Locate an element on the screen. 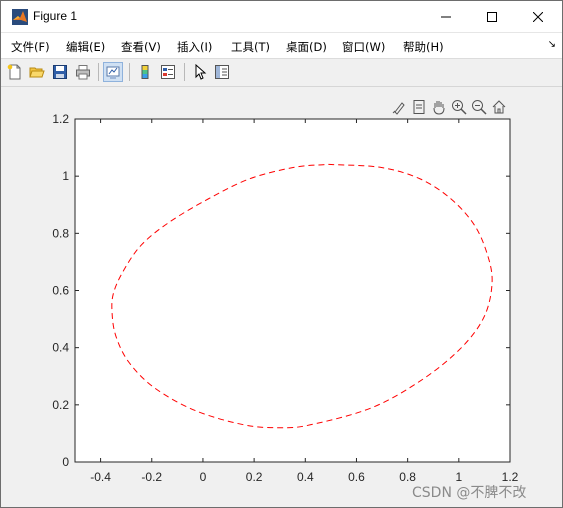  x-tick-label: 0.4 is located at coordinates (305, 477).